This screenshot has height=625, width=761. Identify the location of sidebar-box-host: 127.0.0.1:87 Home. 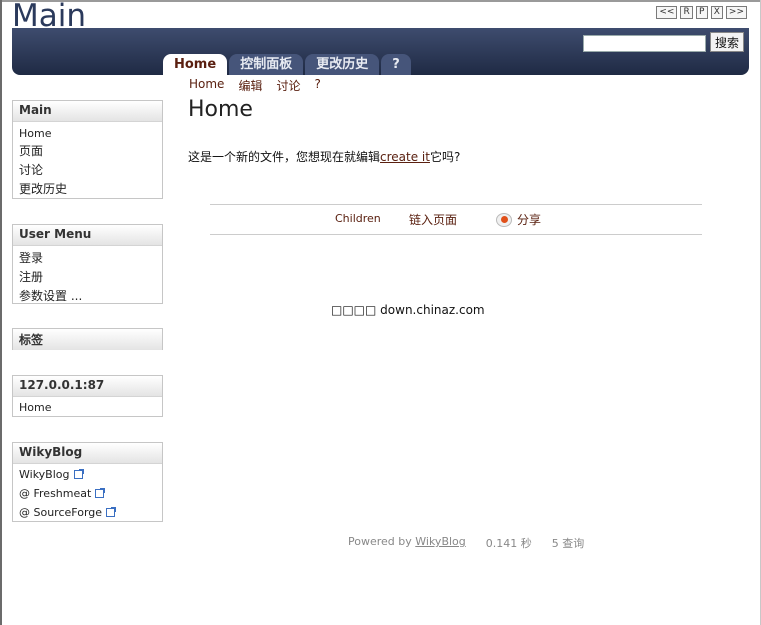
(87, 396).